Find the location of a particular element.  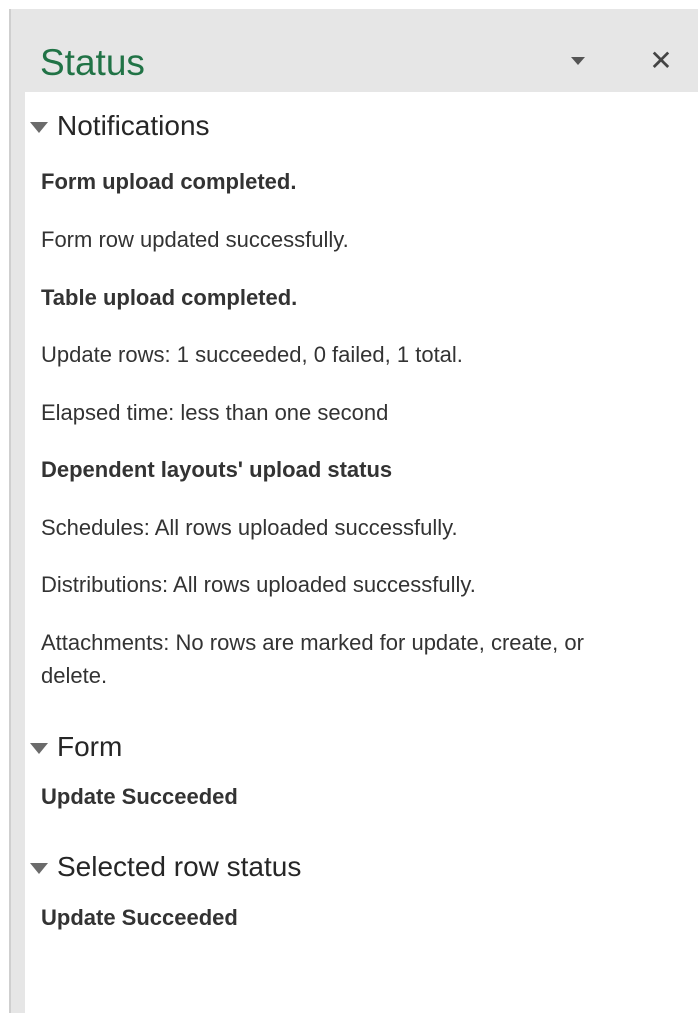

section-title-notifications: Notifications is located at coordinates (133, 125).